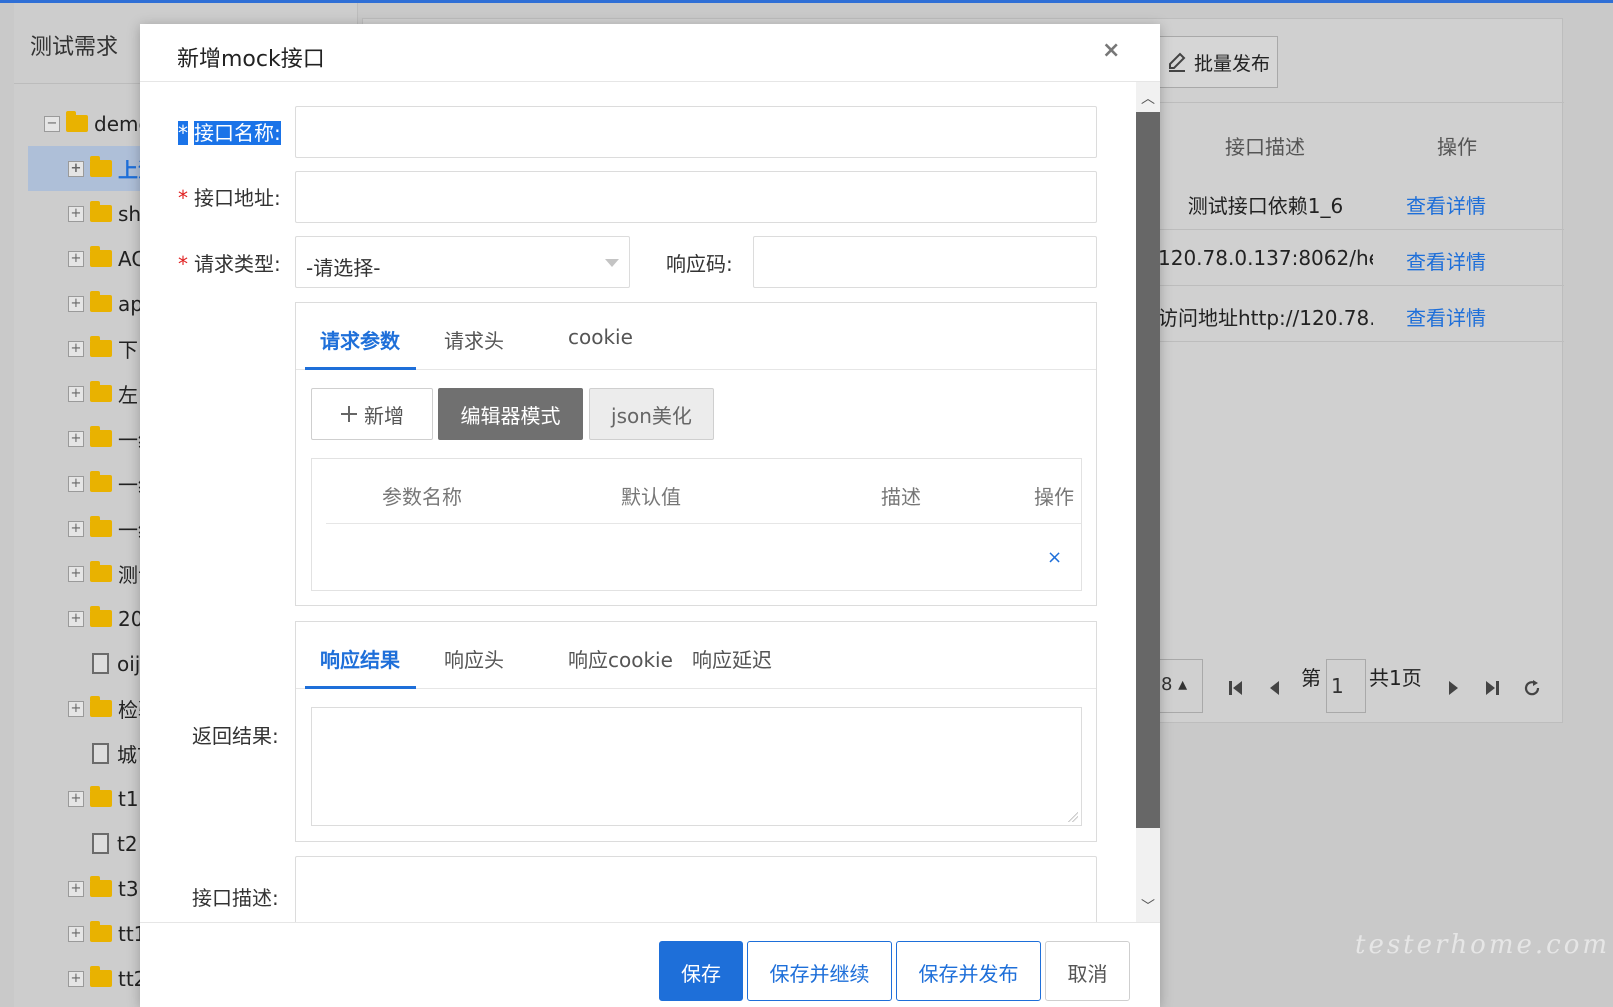  I want to click on response-tabs: 响应结果 响应头 响应cookie 响应延迟, so click(696, 655).